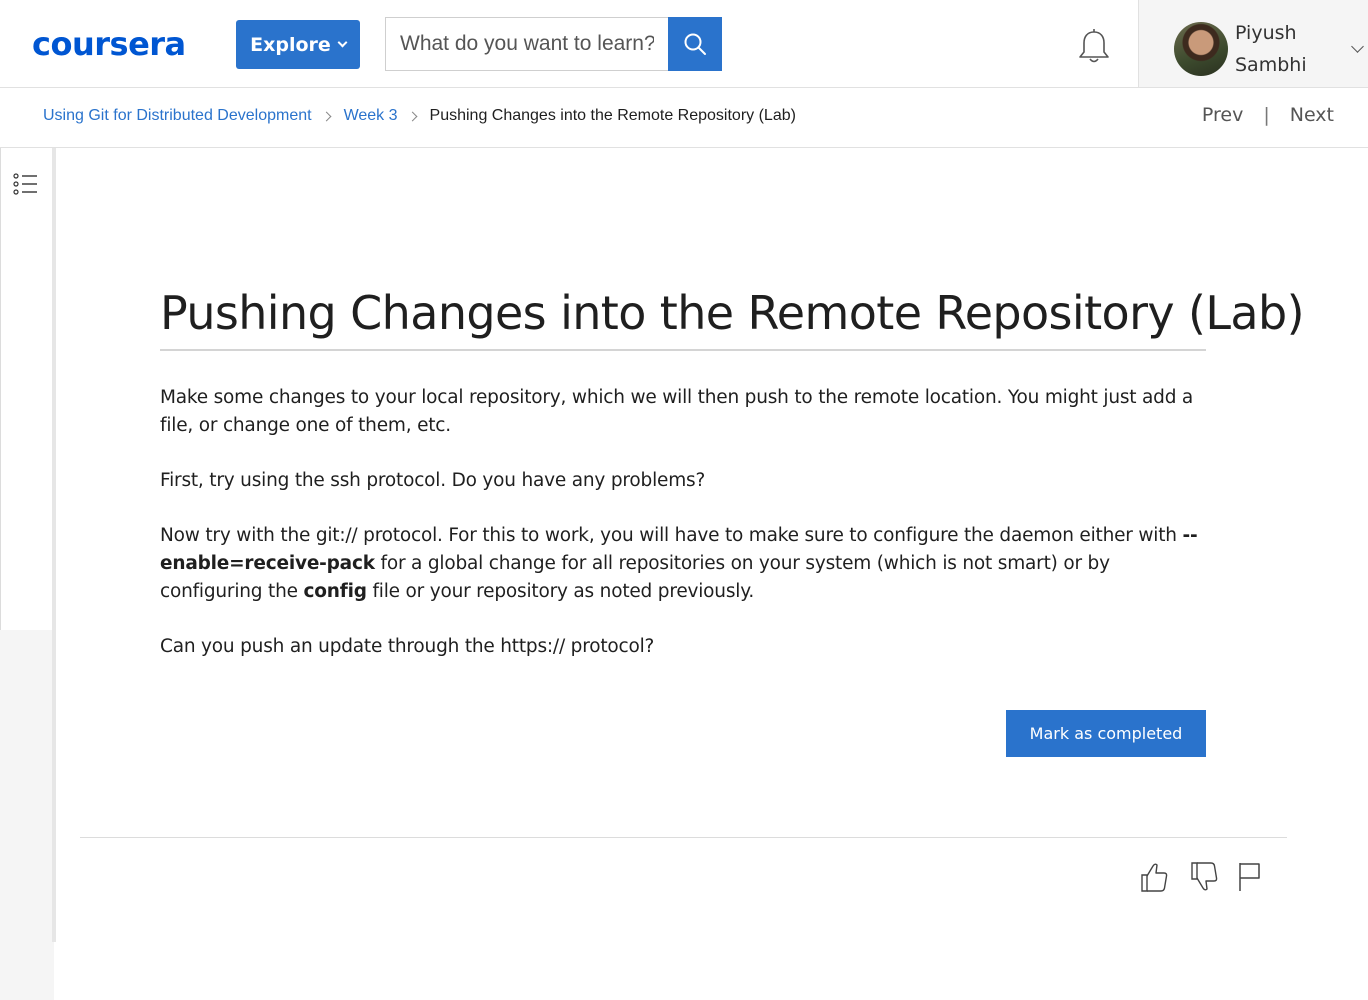  Describe the element at coordinates (1222, 115) in the screenshot. I see `prev-button: Prev` at that location.